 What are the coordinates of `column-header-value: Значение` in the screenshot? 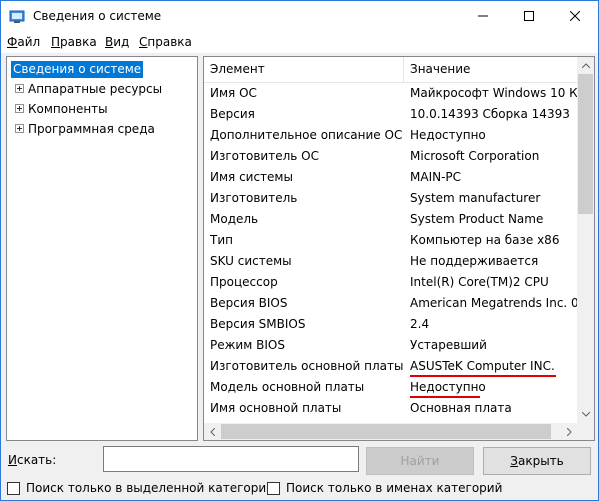 It's located at (437, 69).